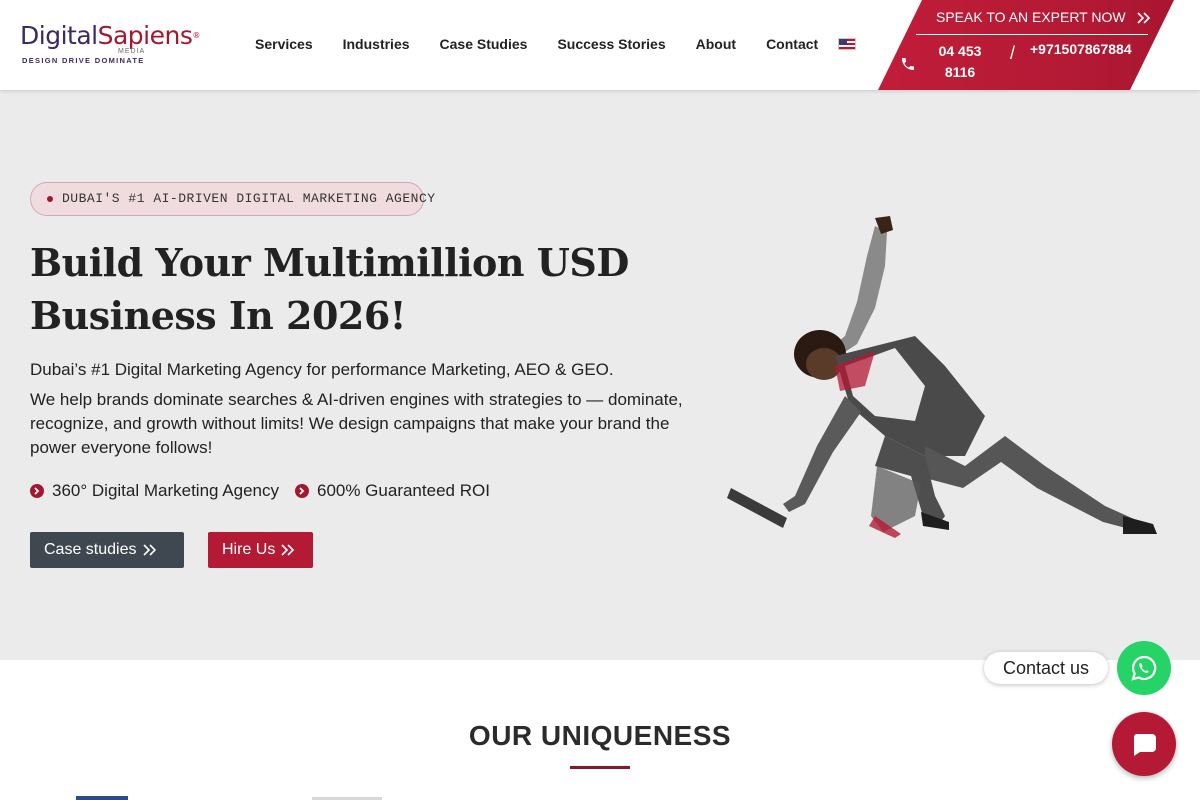 The height and width of the screenshot is (800, 1200). I want to click on logo-media: MEDIA, so click(132, 51).